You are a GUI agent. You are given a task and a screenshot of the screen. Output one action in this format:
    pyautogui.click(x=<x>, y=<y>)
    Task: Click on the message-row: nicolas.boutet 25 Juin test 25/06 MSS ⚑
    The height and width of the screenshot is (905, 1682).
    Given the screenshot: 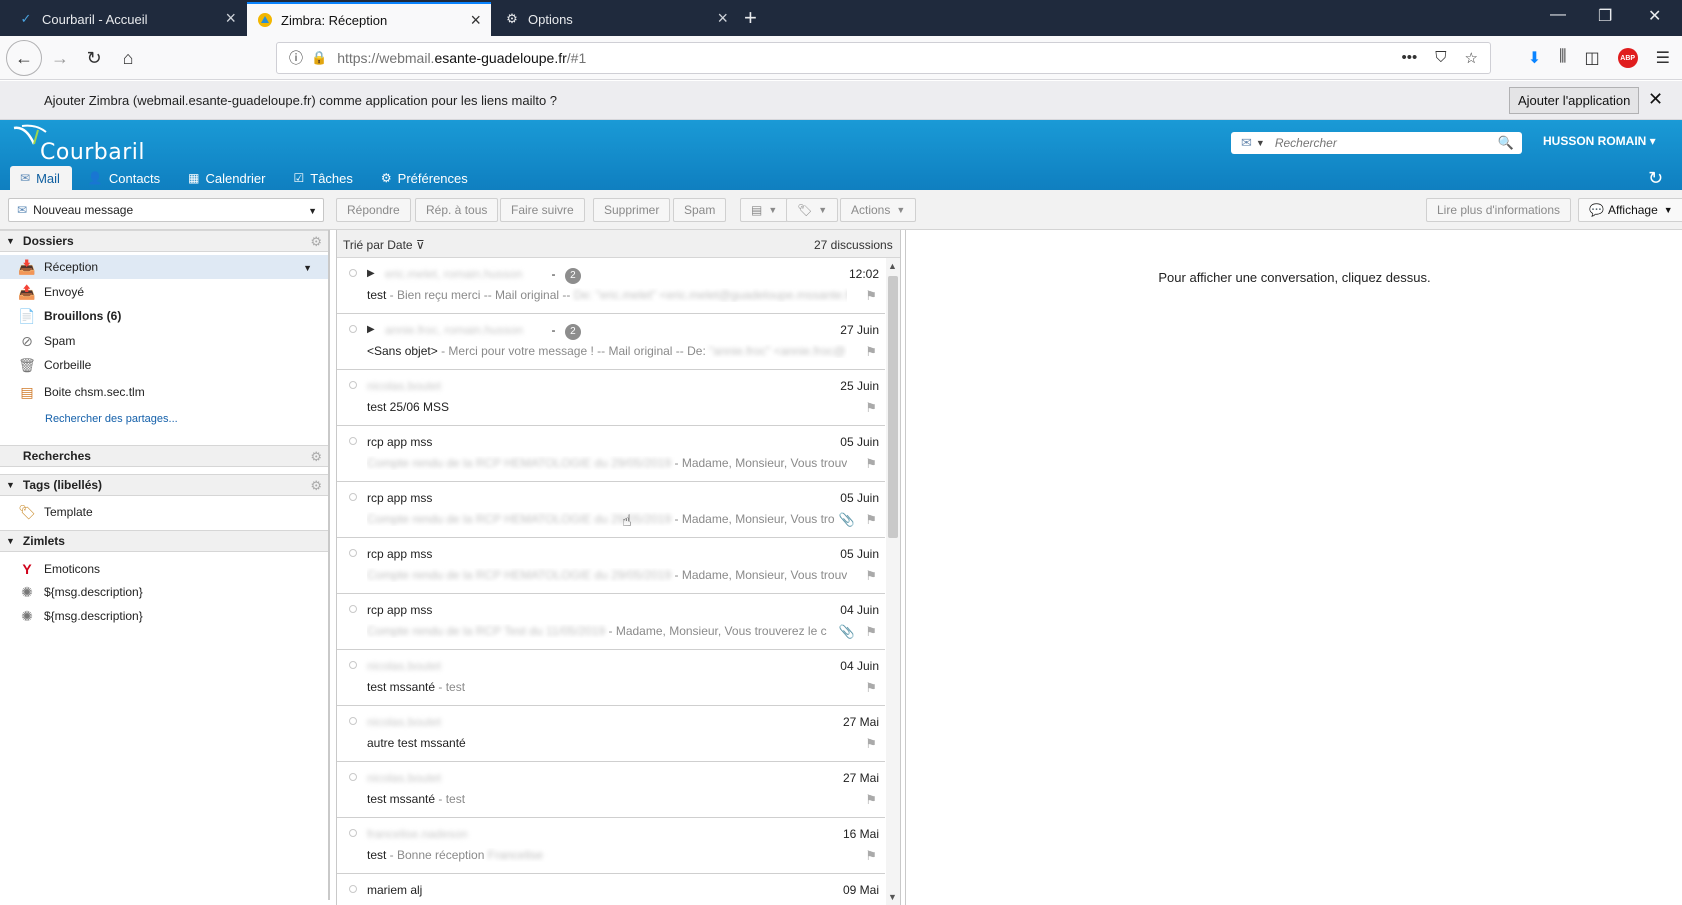 What is the action you would take?
    pyautogui.click(x=611, y=398)
    